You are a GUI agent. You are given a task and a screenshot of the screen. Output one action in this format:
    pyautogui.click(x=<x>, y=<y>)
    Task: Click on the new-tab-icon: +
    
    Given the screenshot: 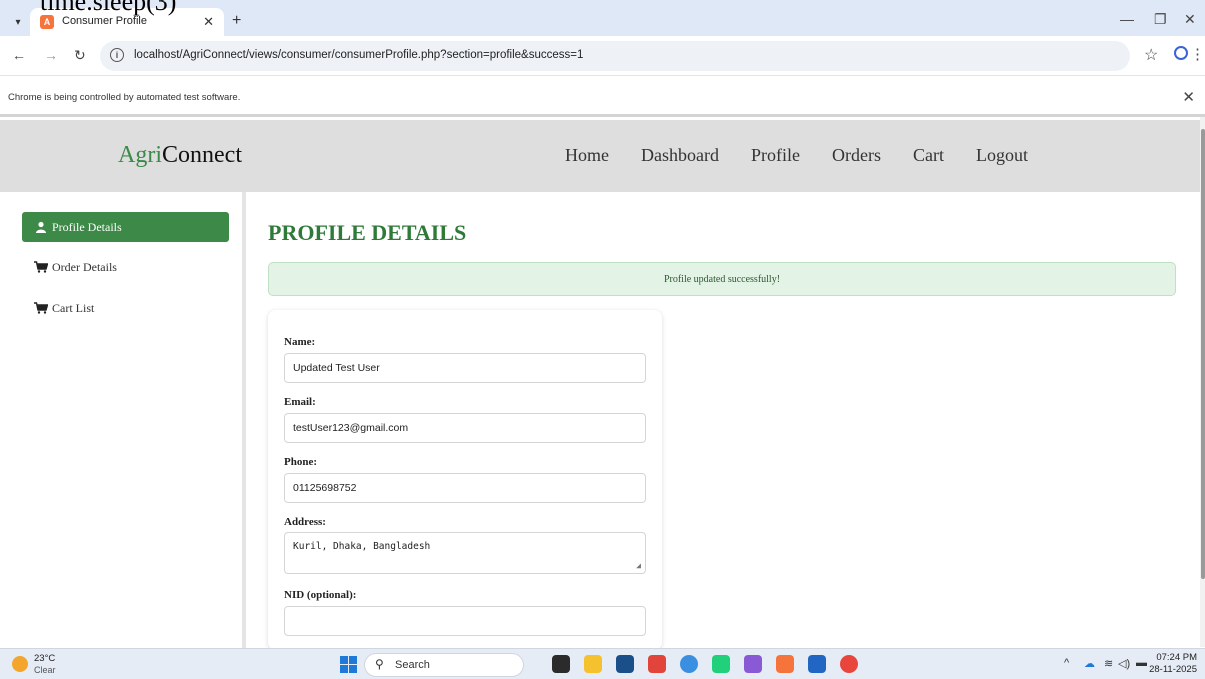 What is the action you would take?
    pyautogui.click(x=236, y=21)
    